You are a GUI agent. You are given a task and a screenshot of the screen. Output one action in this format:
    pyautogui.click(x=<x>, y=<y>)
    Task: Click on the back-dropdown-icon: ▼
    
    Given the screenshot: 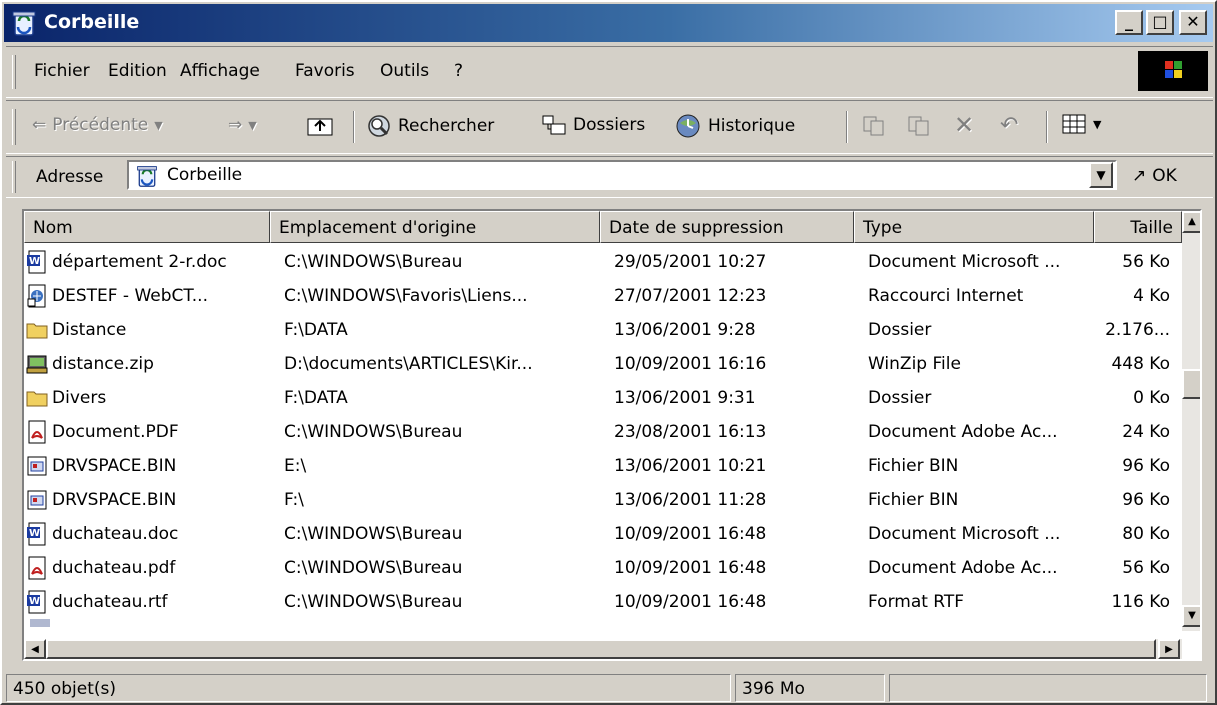 What is the action you would take?
    pyautogui.click(x=158, y=125)
    